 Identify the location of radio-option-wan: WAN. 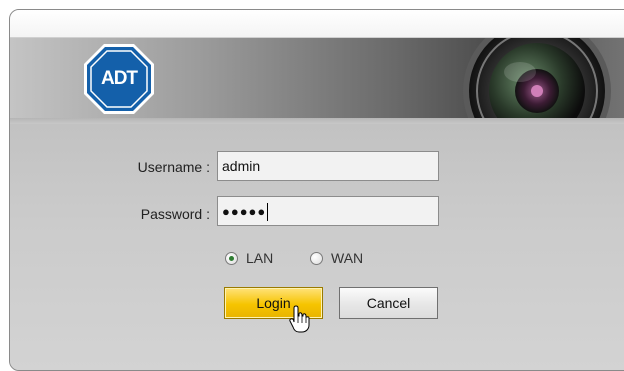
(336, 258).